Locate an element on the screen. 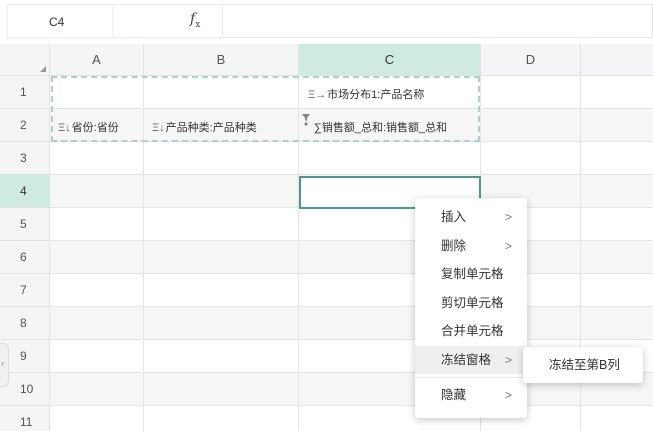 Image resolution: width=653 pixels, height=431 pixels. menu-item-delete: 删除 > is located at coordinates (471, 246).